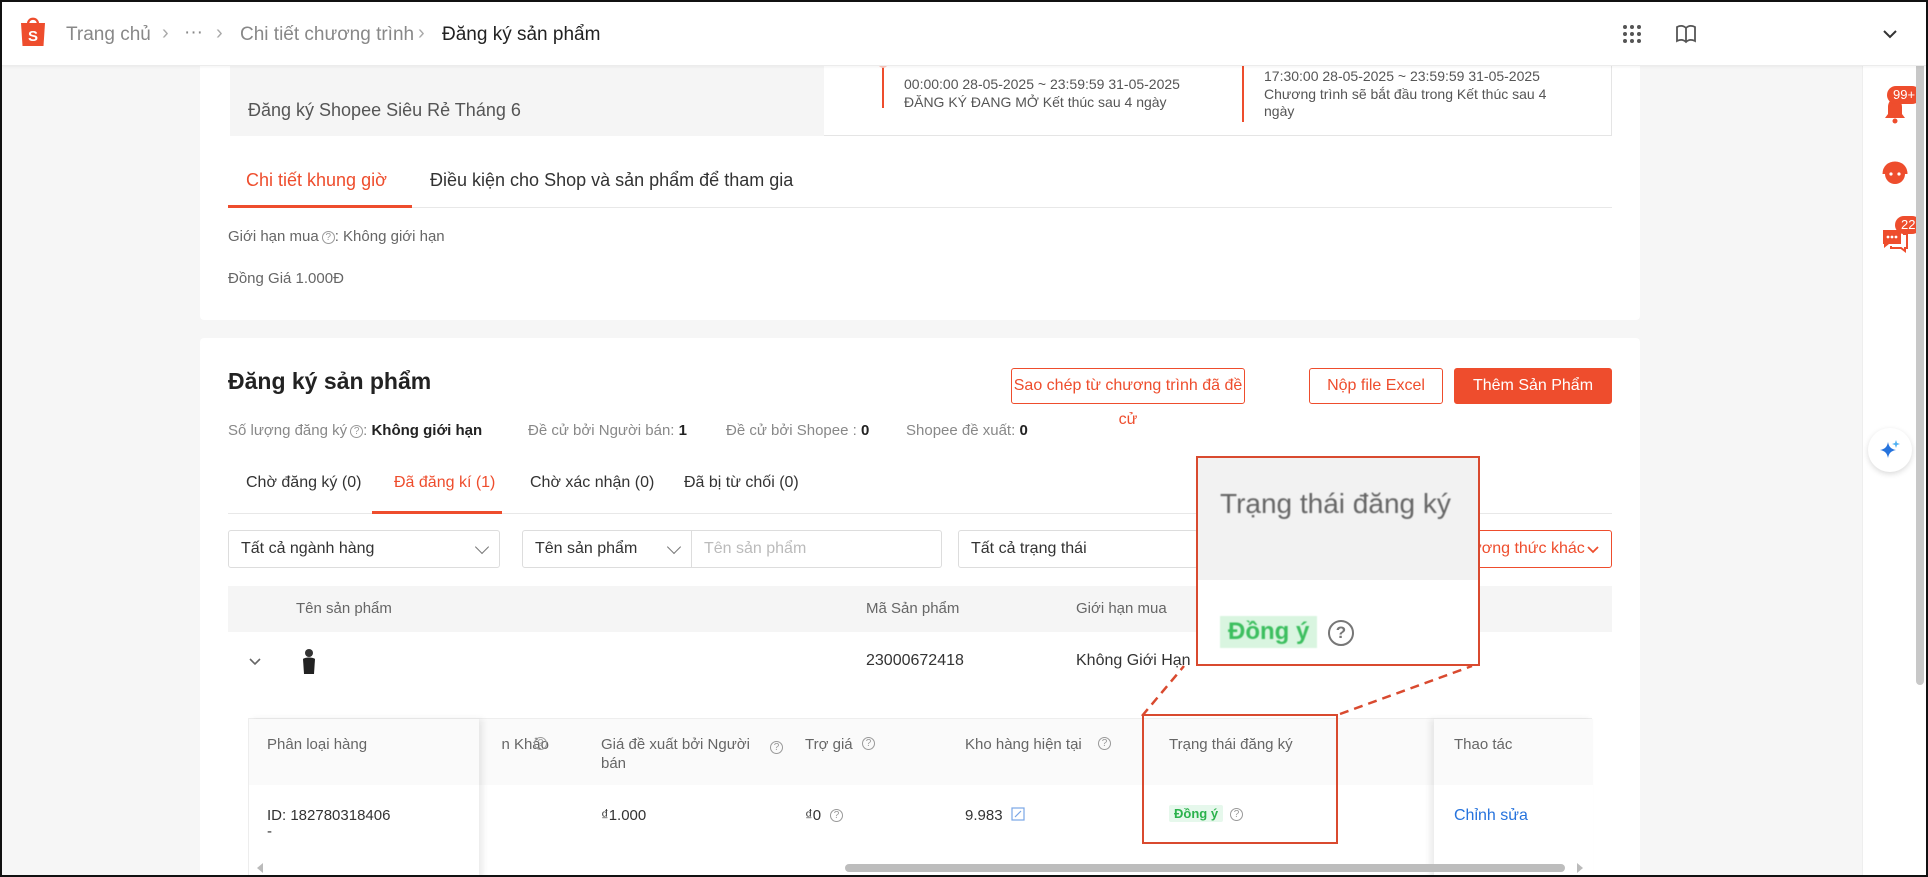 This screenshot has height=877, width=1928. I want to click on stat-value: Không giới hạn, so click(427, 430).